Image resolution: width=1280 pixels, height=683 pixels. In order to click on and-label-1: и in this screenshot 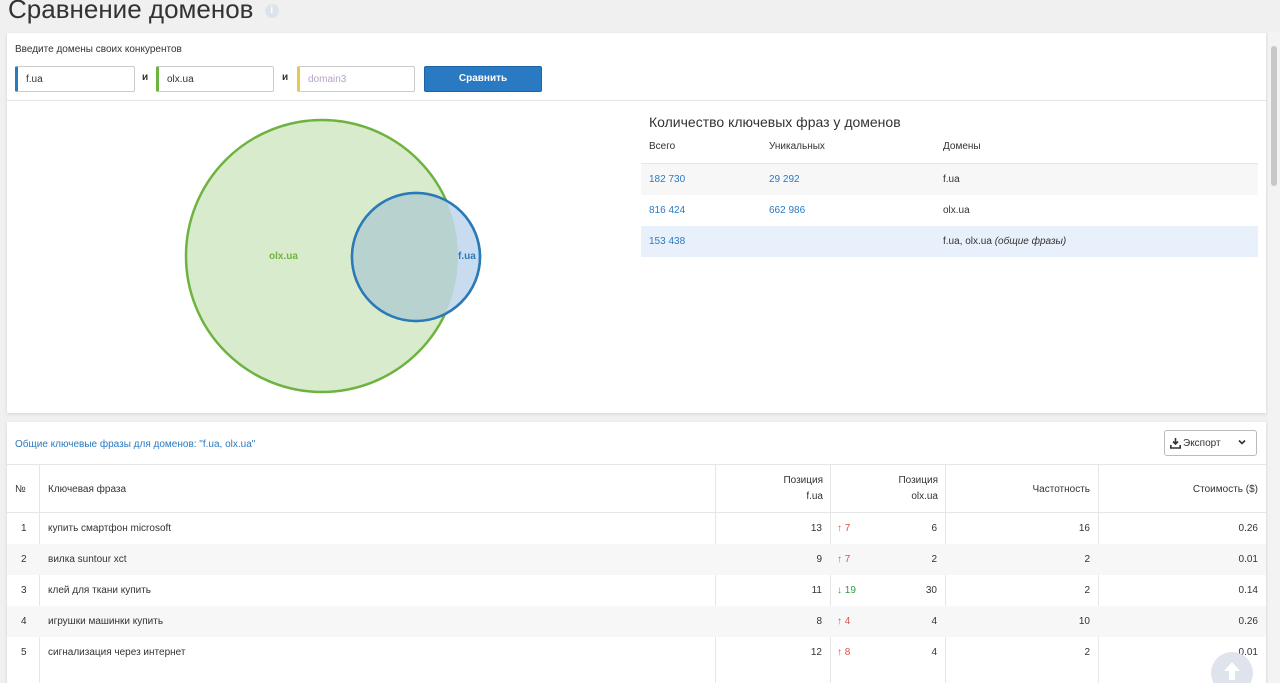, I will do `click(145, 77)`.